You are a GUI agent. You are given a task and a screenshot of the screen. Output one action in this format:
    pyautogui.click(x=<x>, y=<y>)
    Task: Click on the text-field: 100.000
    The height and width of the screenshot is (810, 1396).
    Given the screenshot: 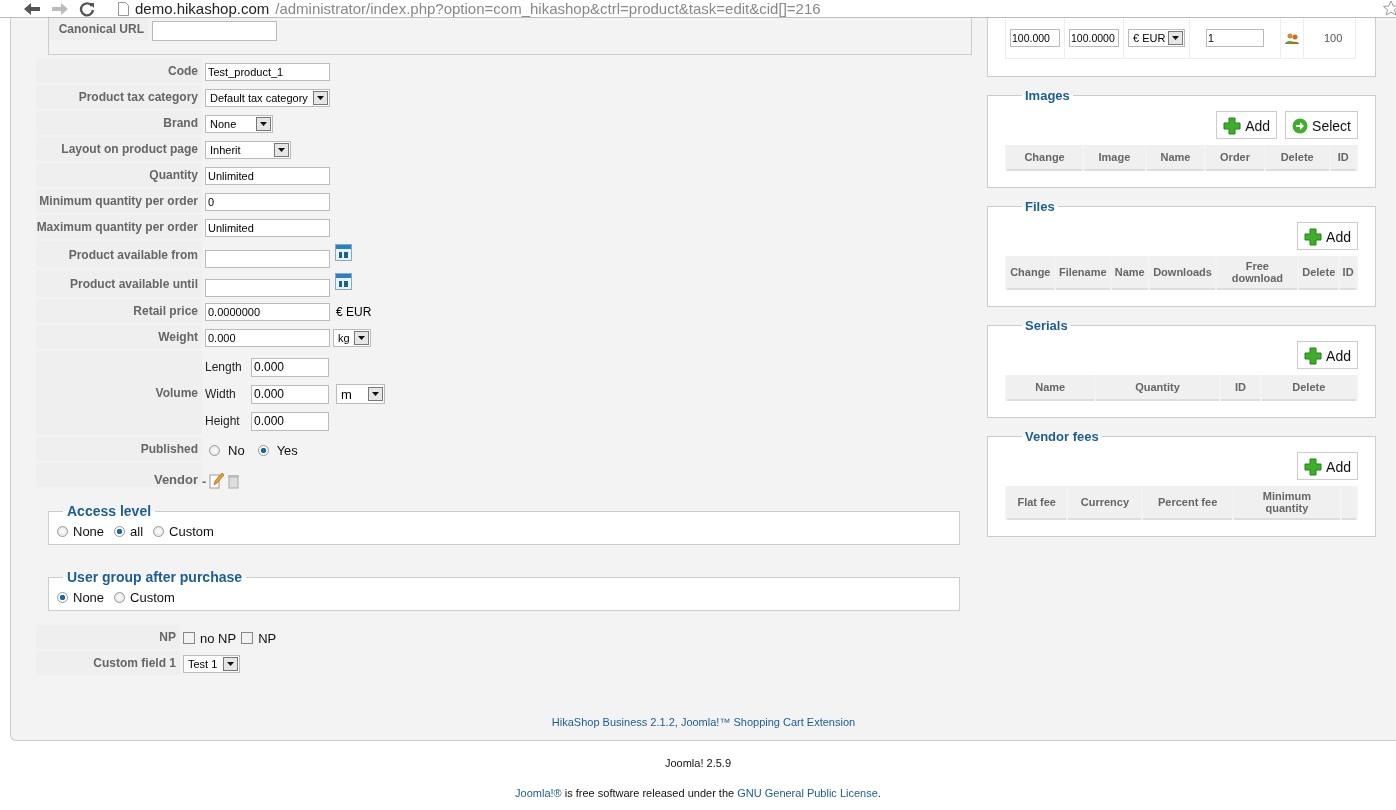 What is the action you would take?
    pyautogui.click(x=1035, y=38)
    